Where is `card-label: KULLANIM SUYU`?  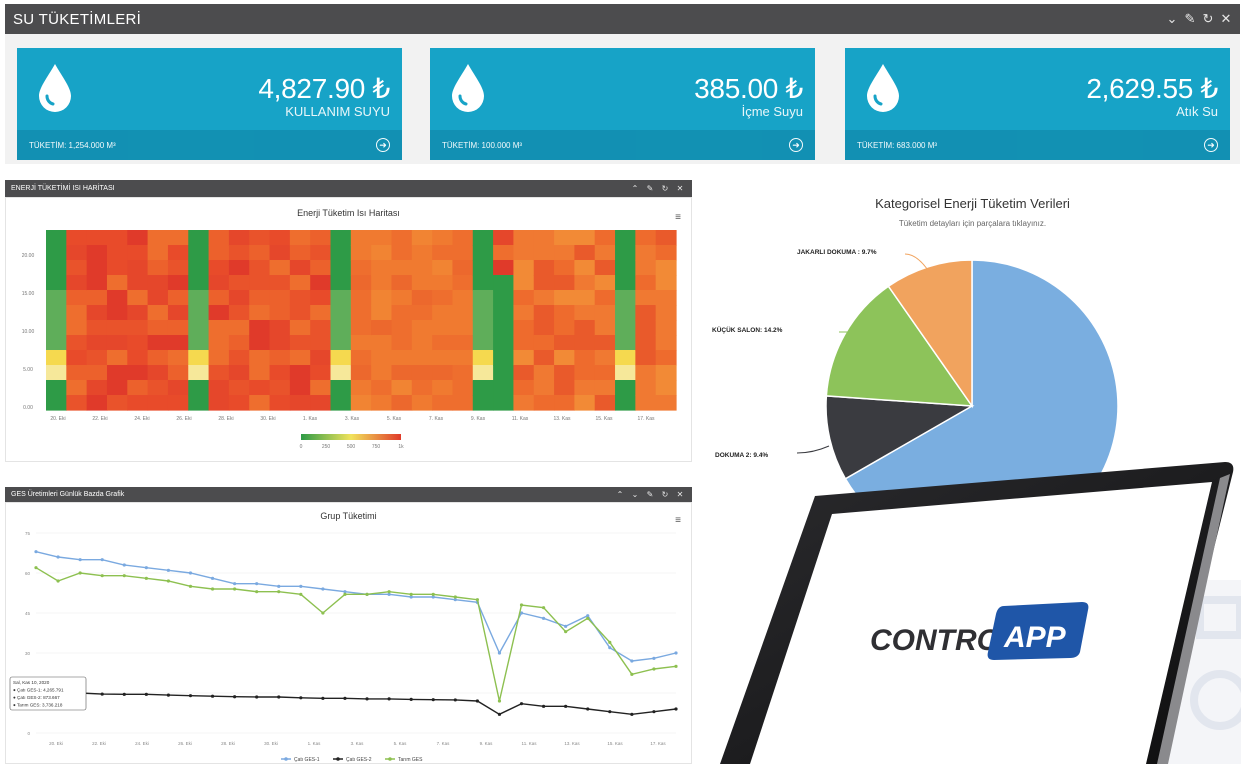
card-label: KULLANIM SUYU is located at coordinates (337, 111).